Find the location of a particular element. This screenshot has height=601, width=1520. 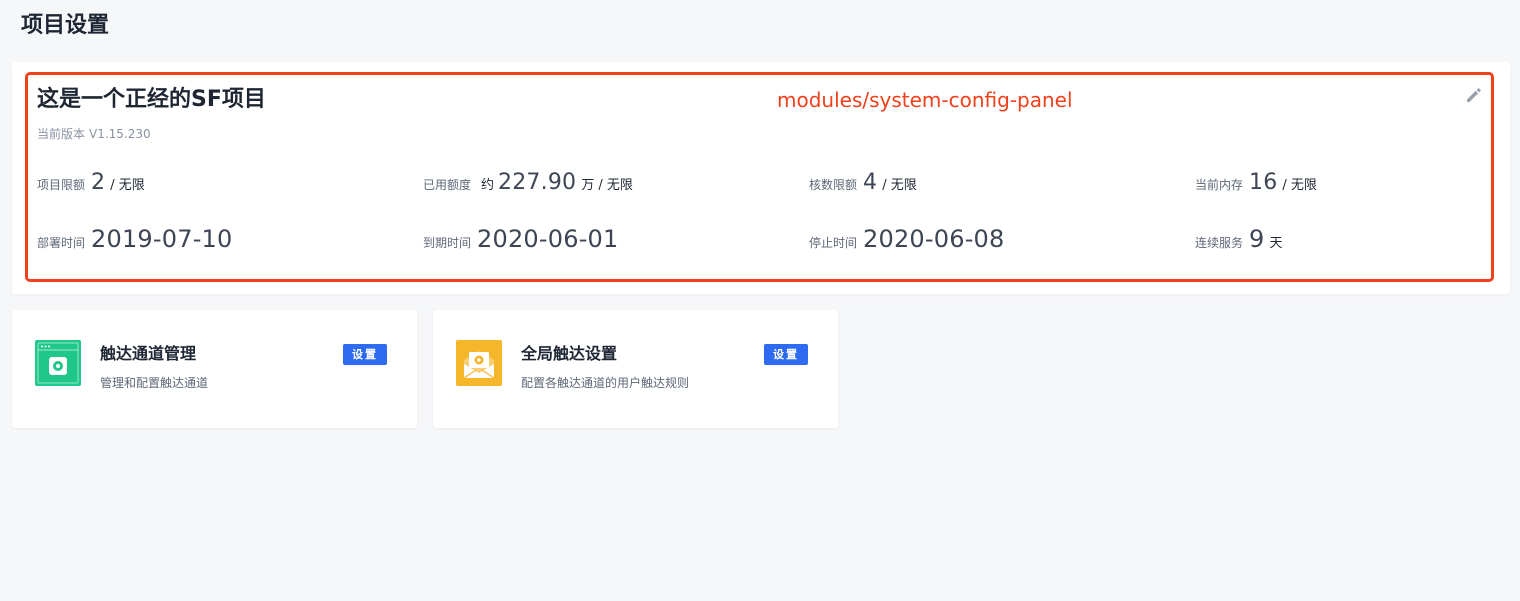

stat-core-quota: 核数限额 4 / 无限 is located at coordinates (863, 182).